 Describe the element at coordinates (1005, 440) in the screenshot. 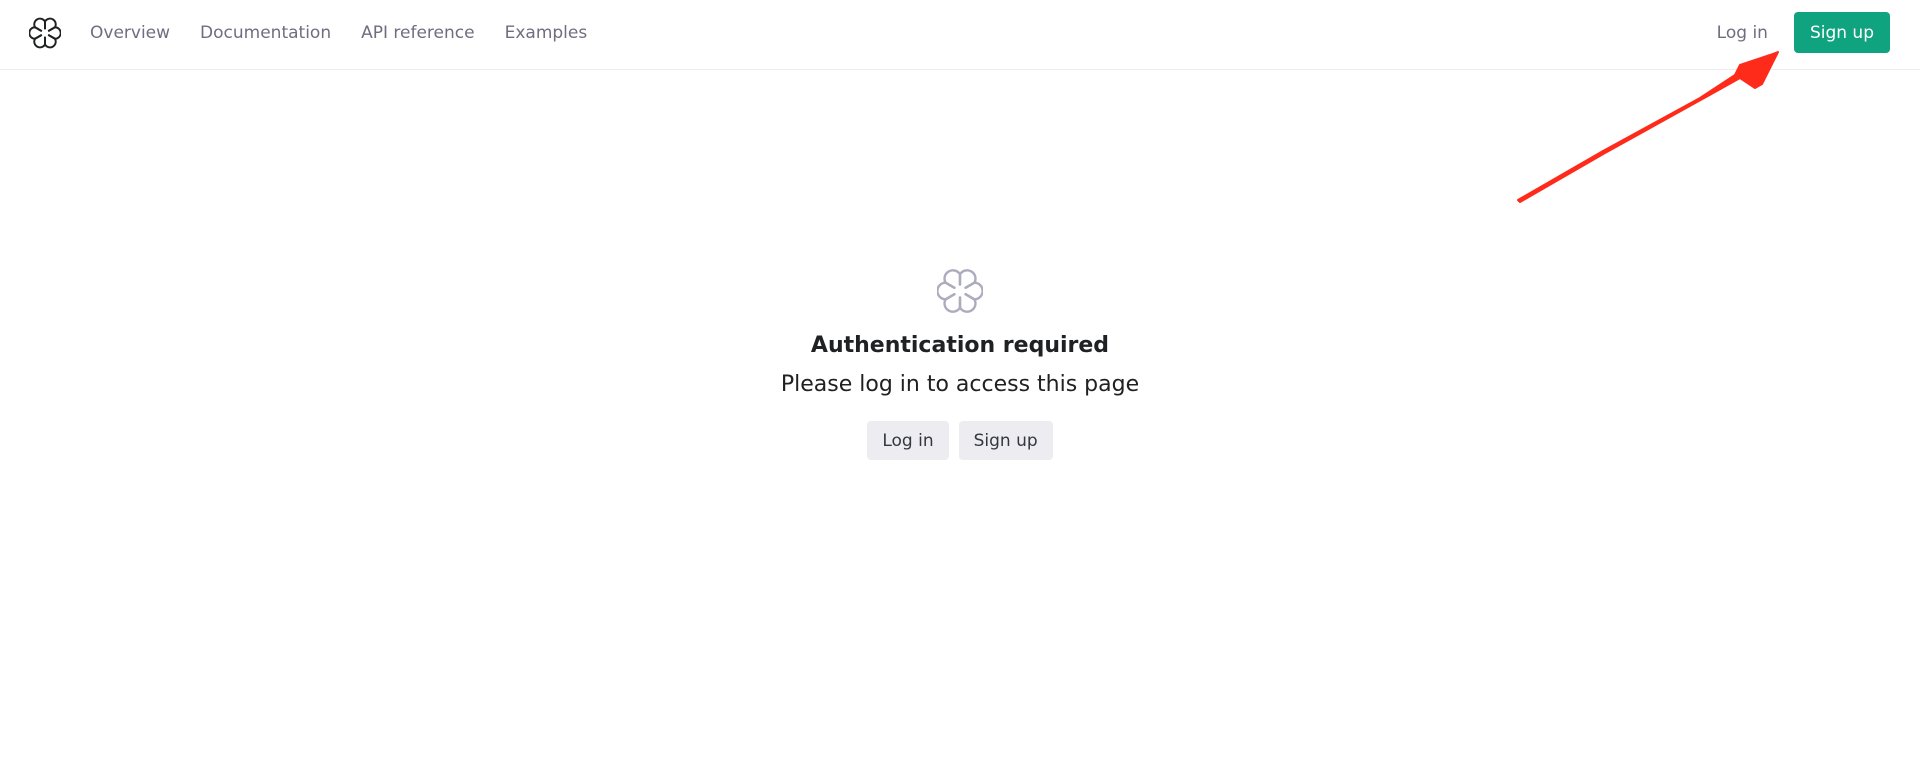

I see `signup-button: Sign up` at that location.